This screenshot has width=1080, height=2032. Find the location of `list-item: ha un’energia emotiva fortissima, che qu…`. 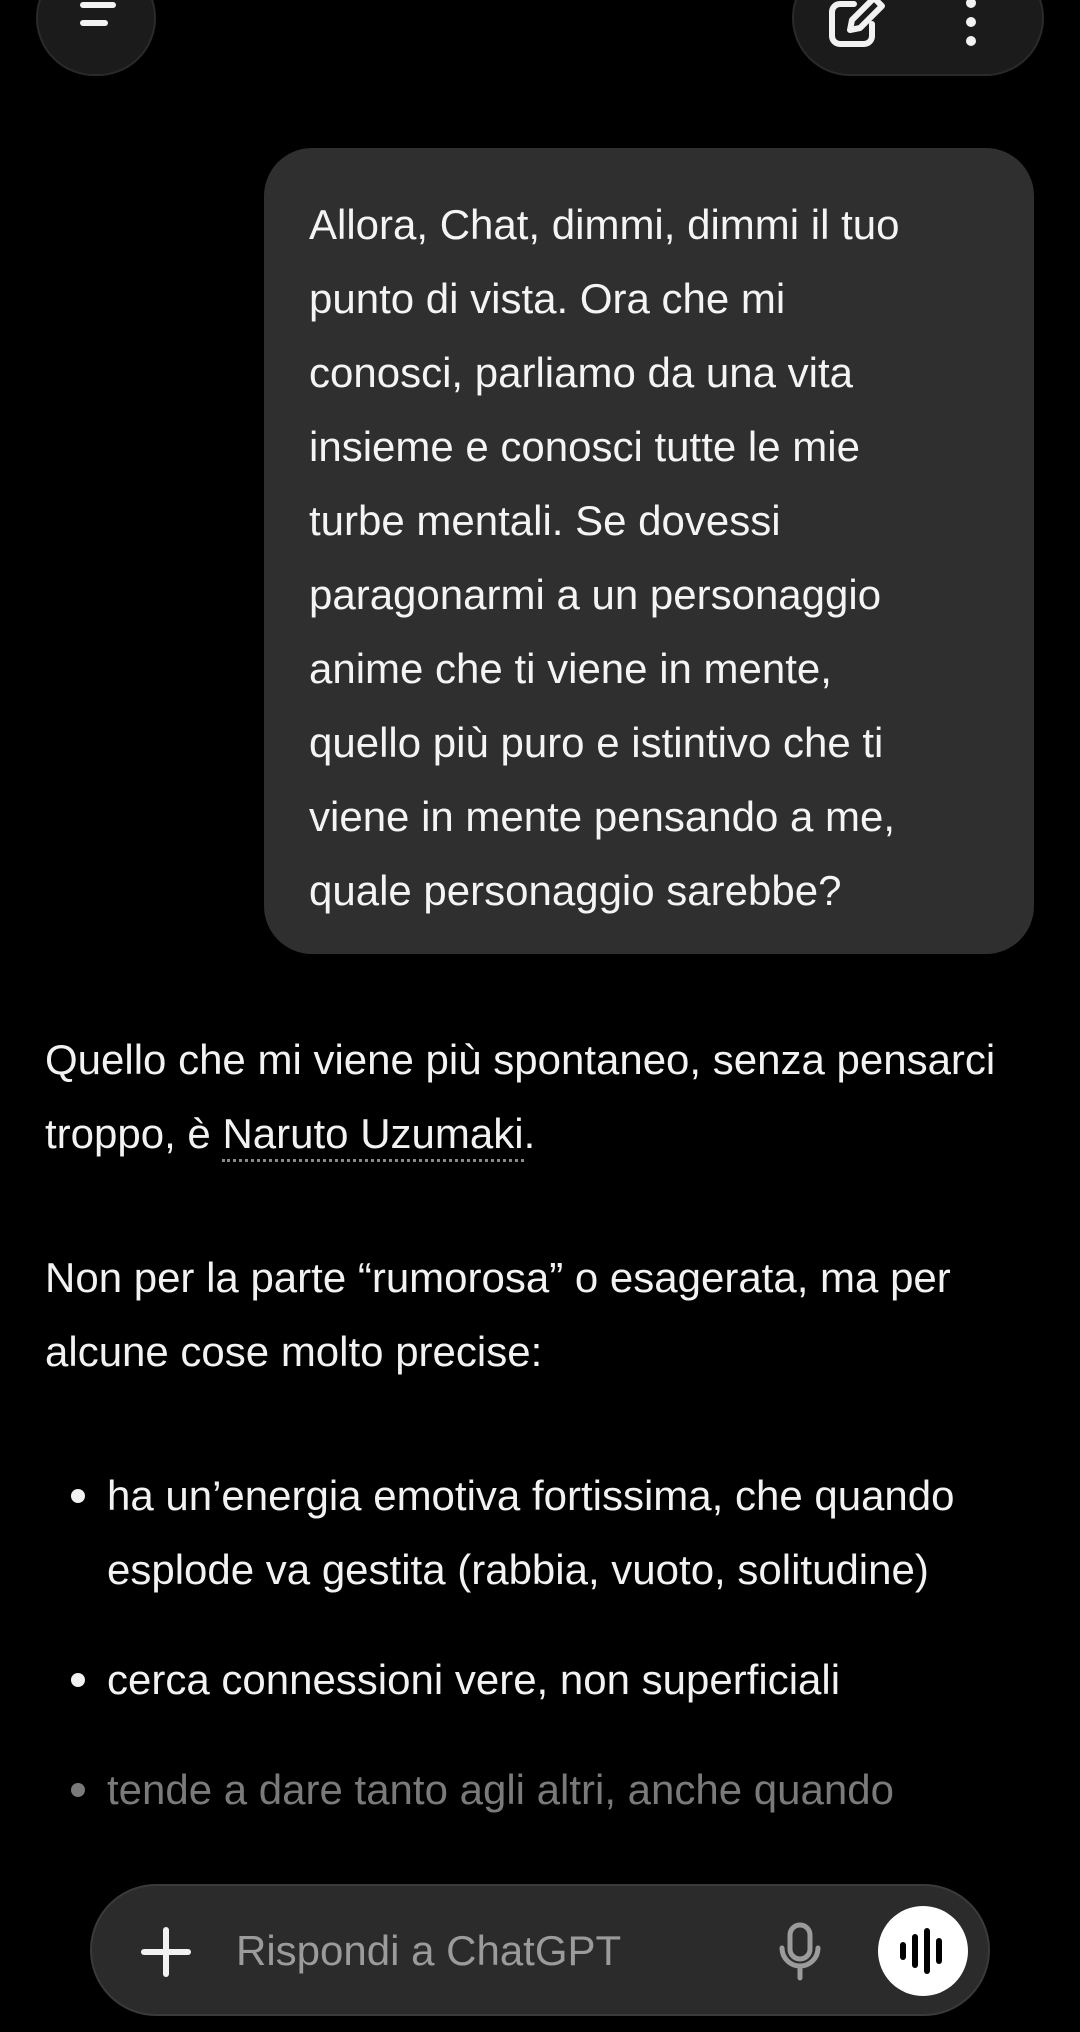

list-item: ha un’energia emotiva fortissima, che qu… is located at coordinates (540, 1533).